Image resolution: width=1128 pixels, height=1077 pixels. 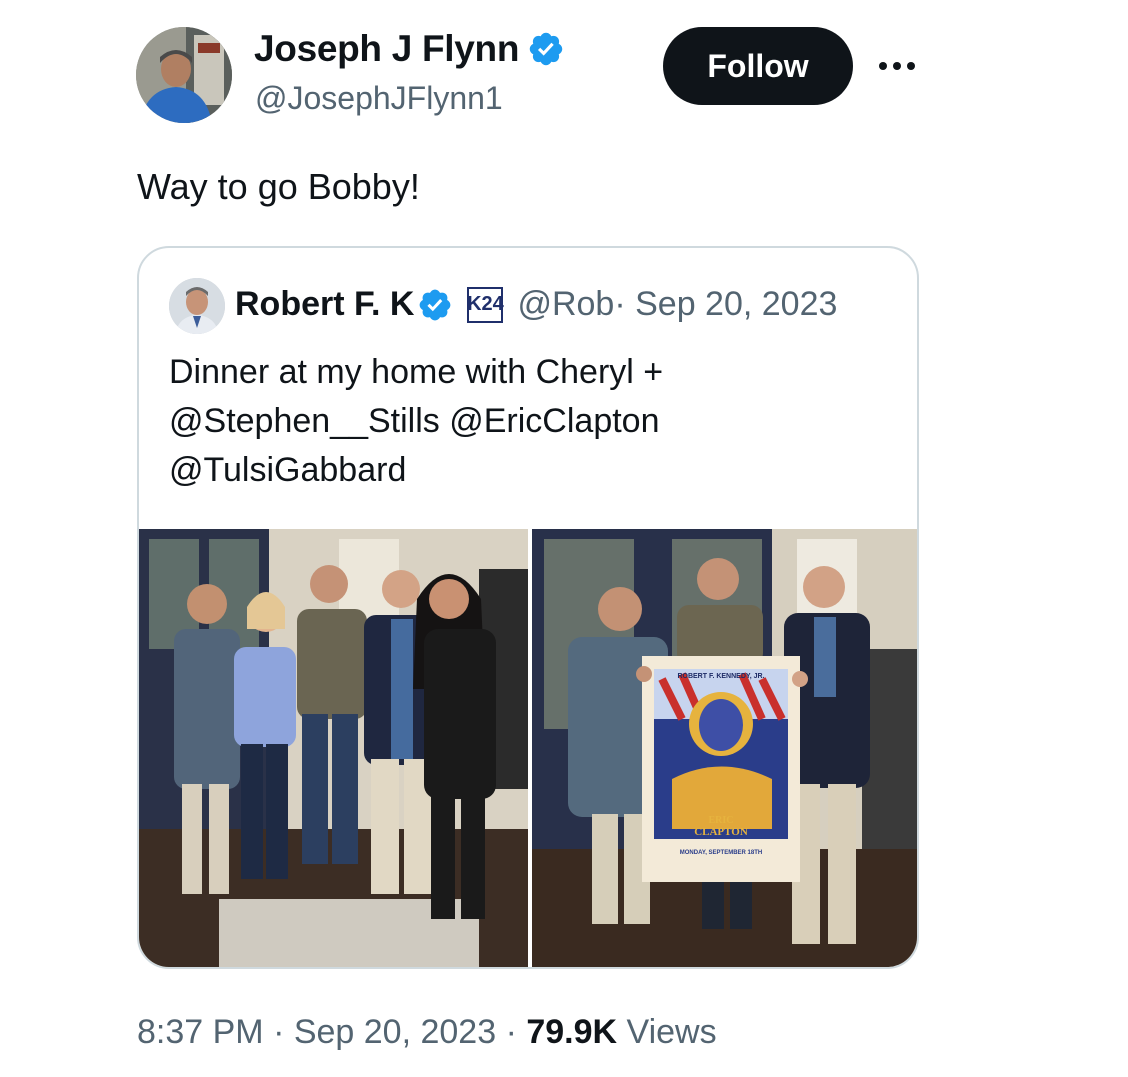 I want to click on author-name-row: Joseph J Flynn, so click(x=409, y=49).